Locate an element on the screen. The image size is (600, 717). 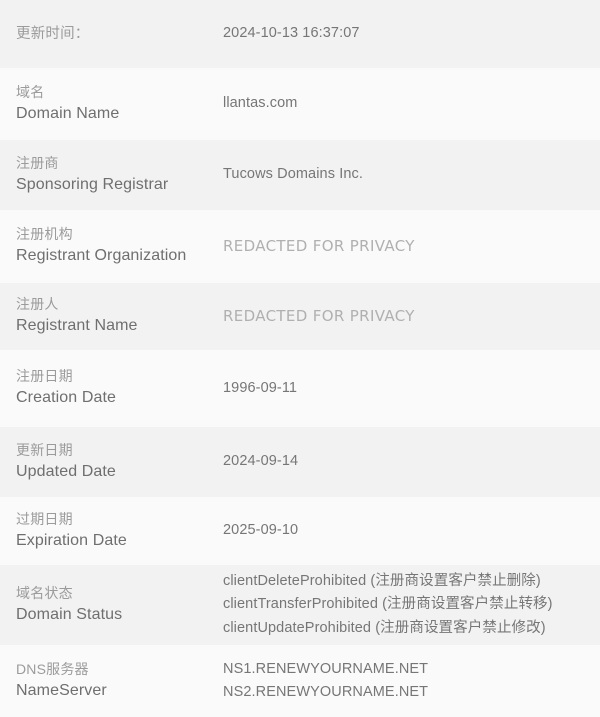
row-label: 注册机构 Registrant Organization is located at coordinates (111, 246).